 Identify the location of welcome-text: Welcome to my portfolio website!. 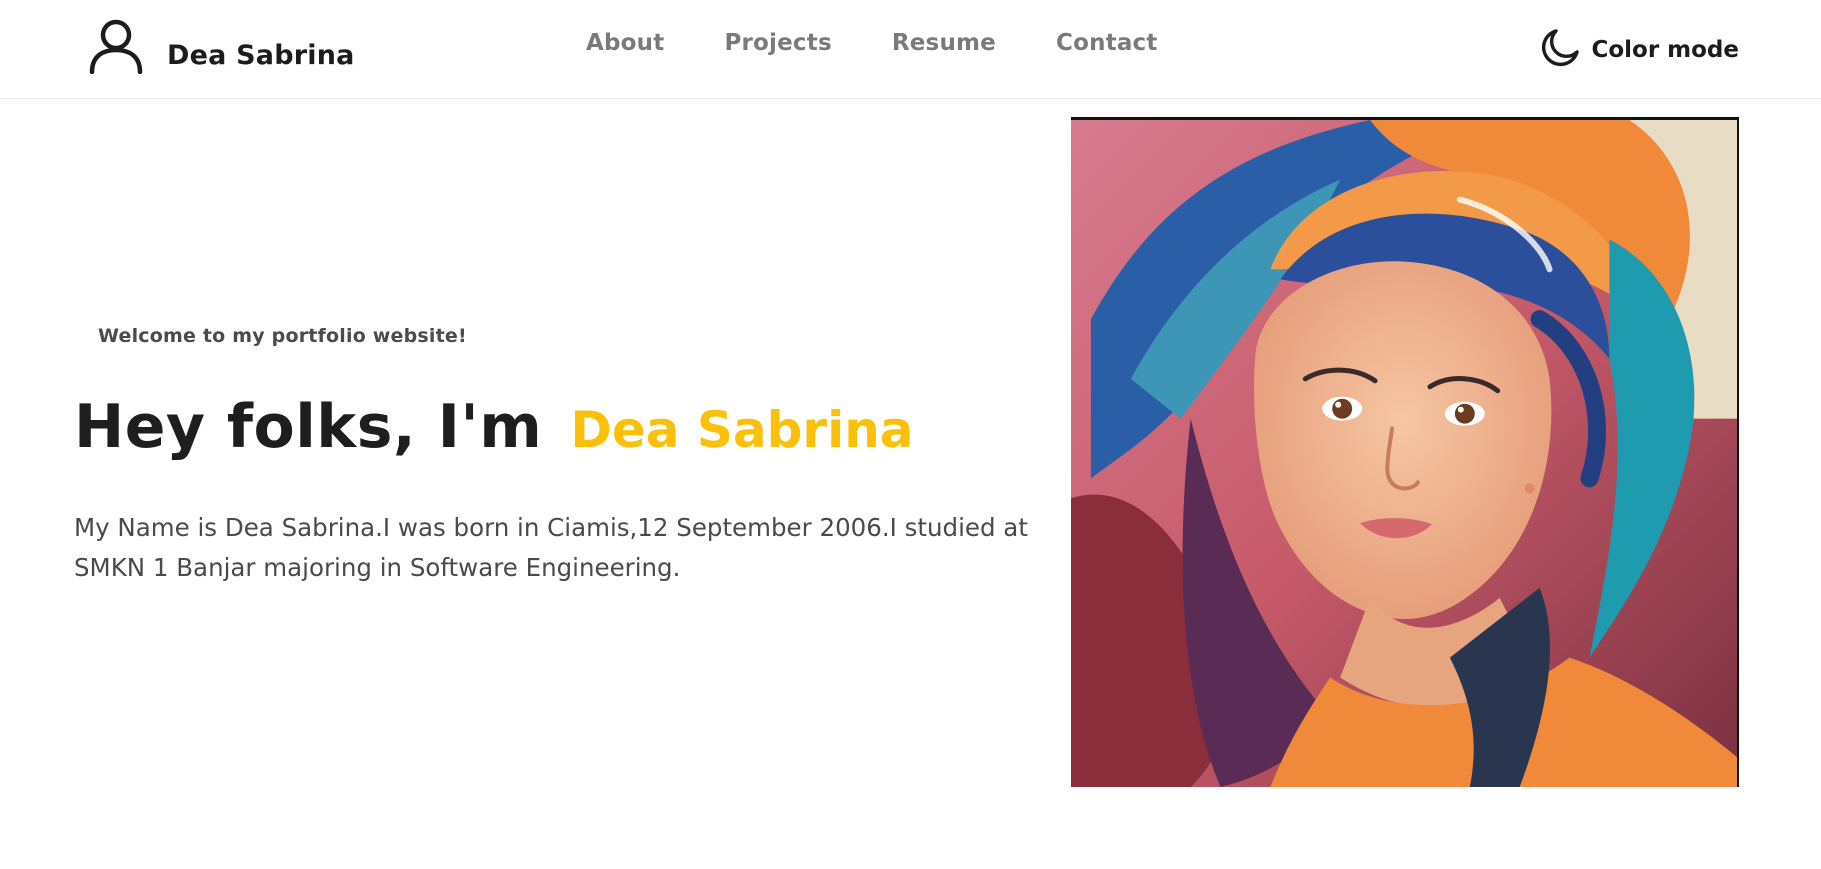
(282, 336).